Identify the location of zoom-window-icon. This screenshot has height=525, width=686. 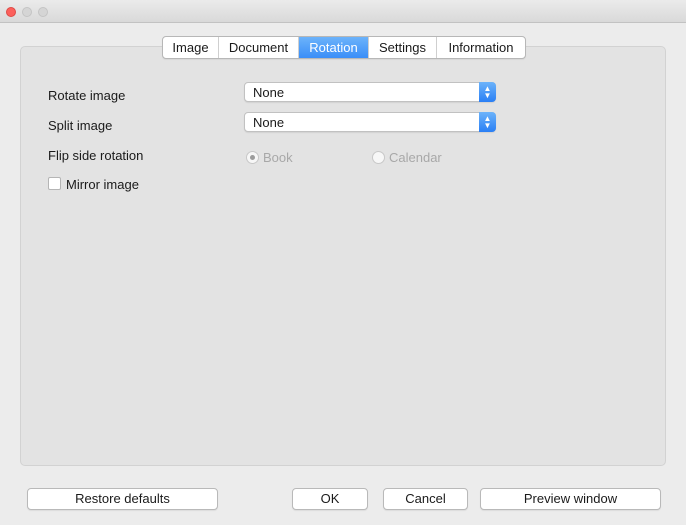
(43, 12).